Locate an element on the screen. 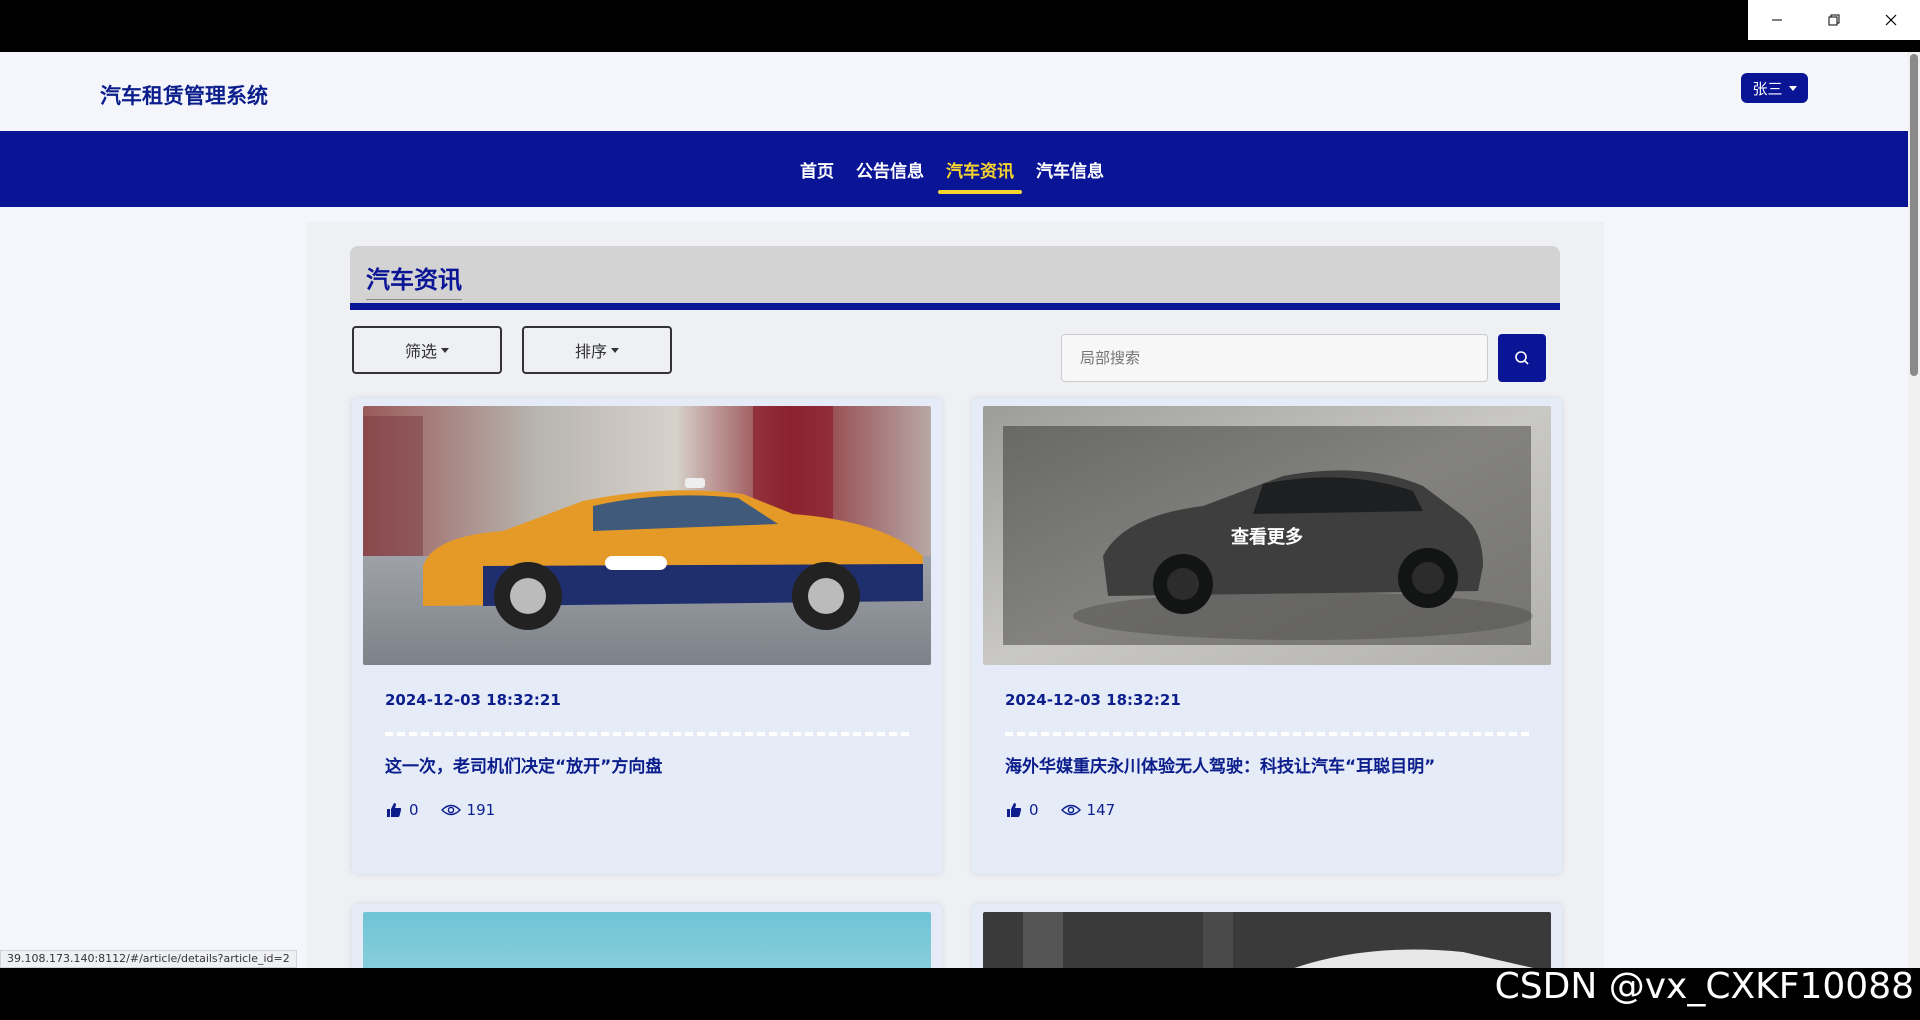 Image resolution: width=1920 pixels, height=1020 pixels. minimize-icon is located at coordinates (1776, 20).